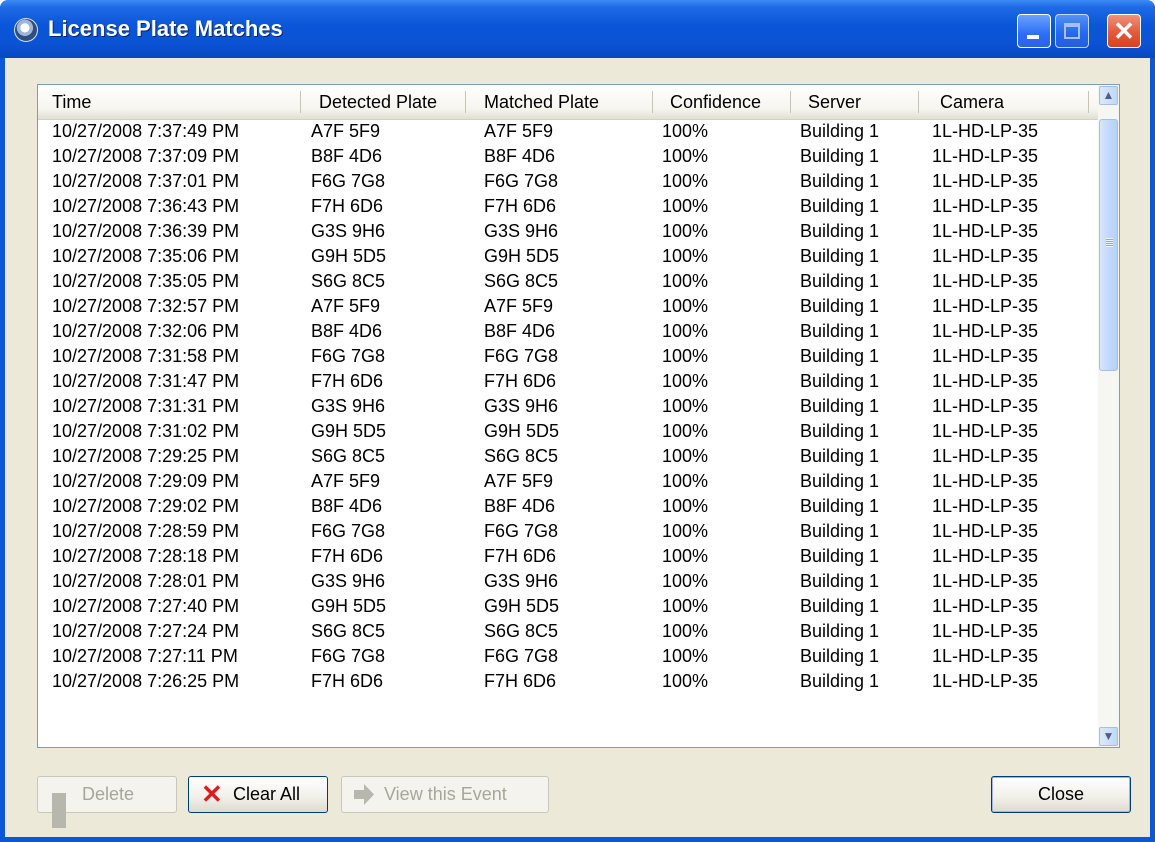 The image size is (1155, 842). Describe the element at coordinates (521, 581) in the screenshot. I see `cell-matched-plate: G3S 9H6` at that location.